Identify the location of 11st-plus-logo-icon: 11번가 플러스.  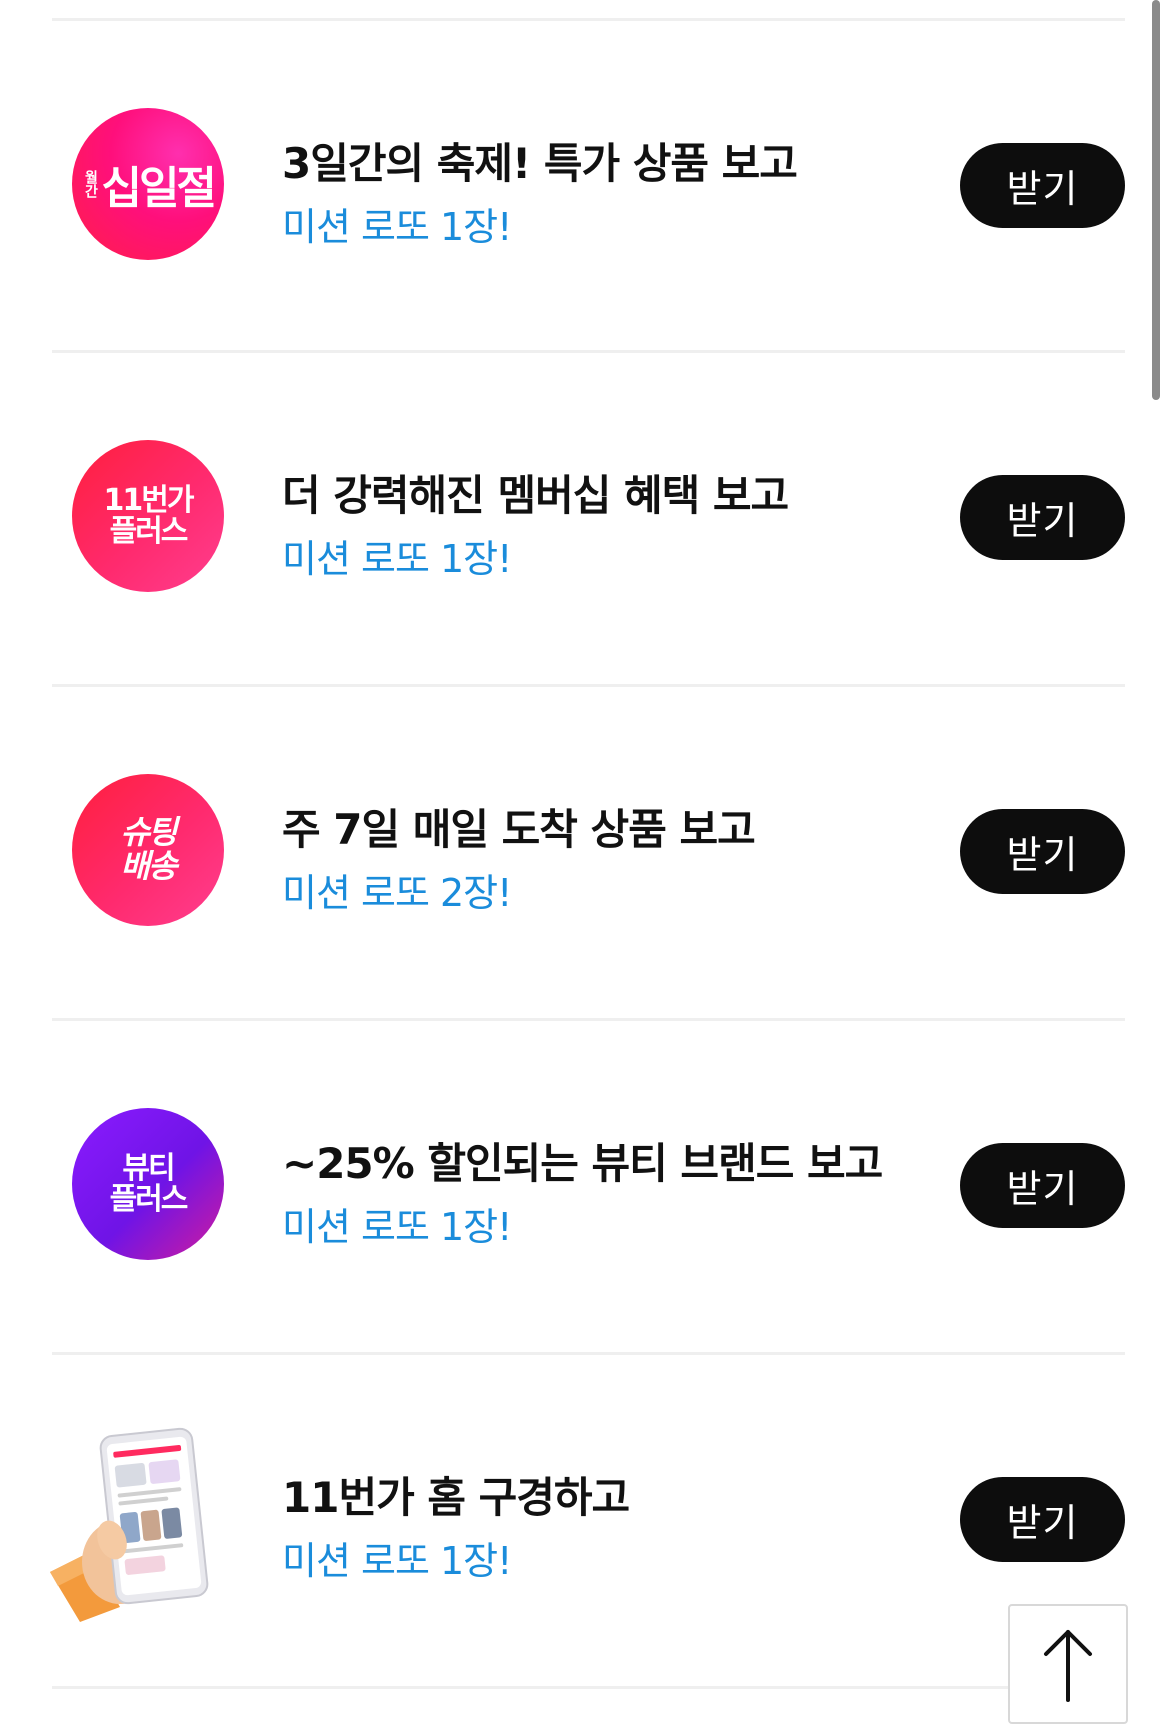
(148, 516).